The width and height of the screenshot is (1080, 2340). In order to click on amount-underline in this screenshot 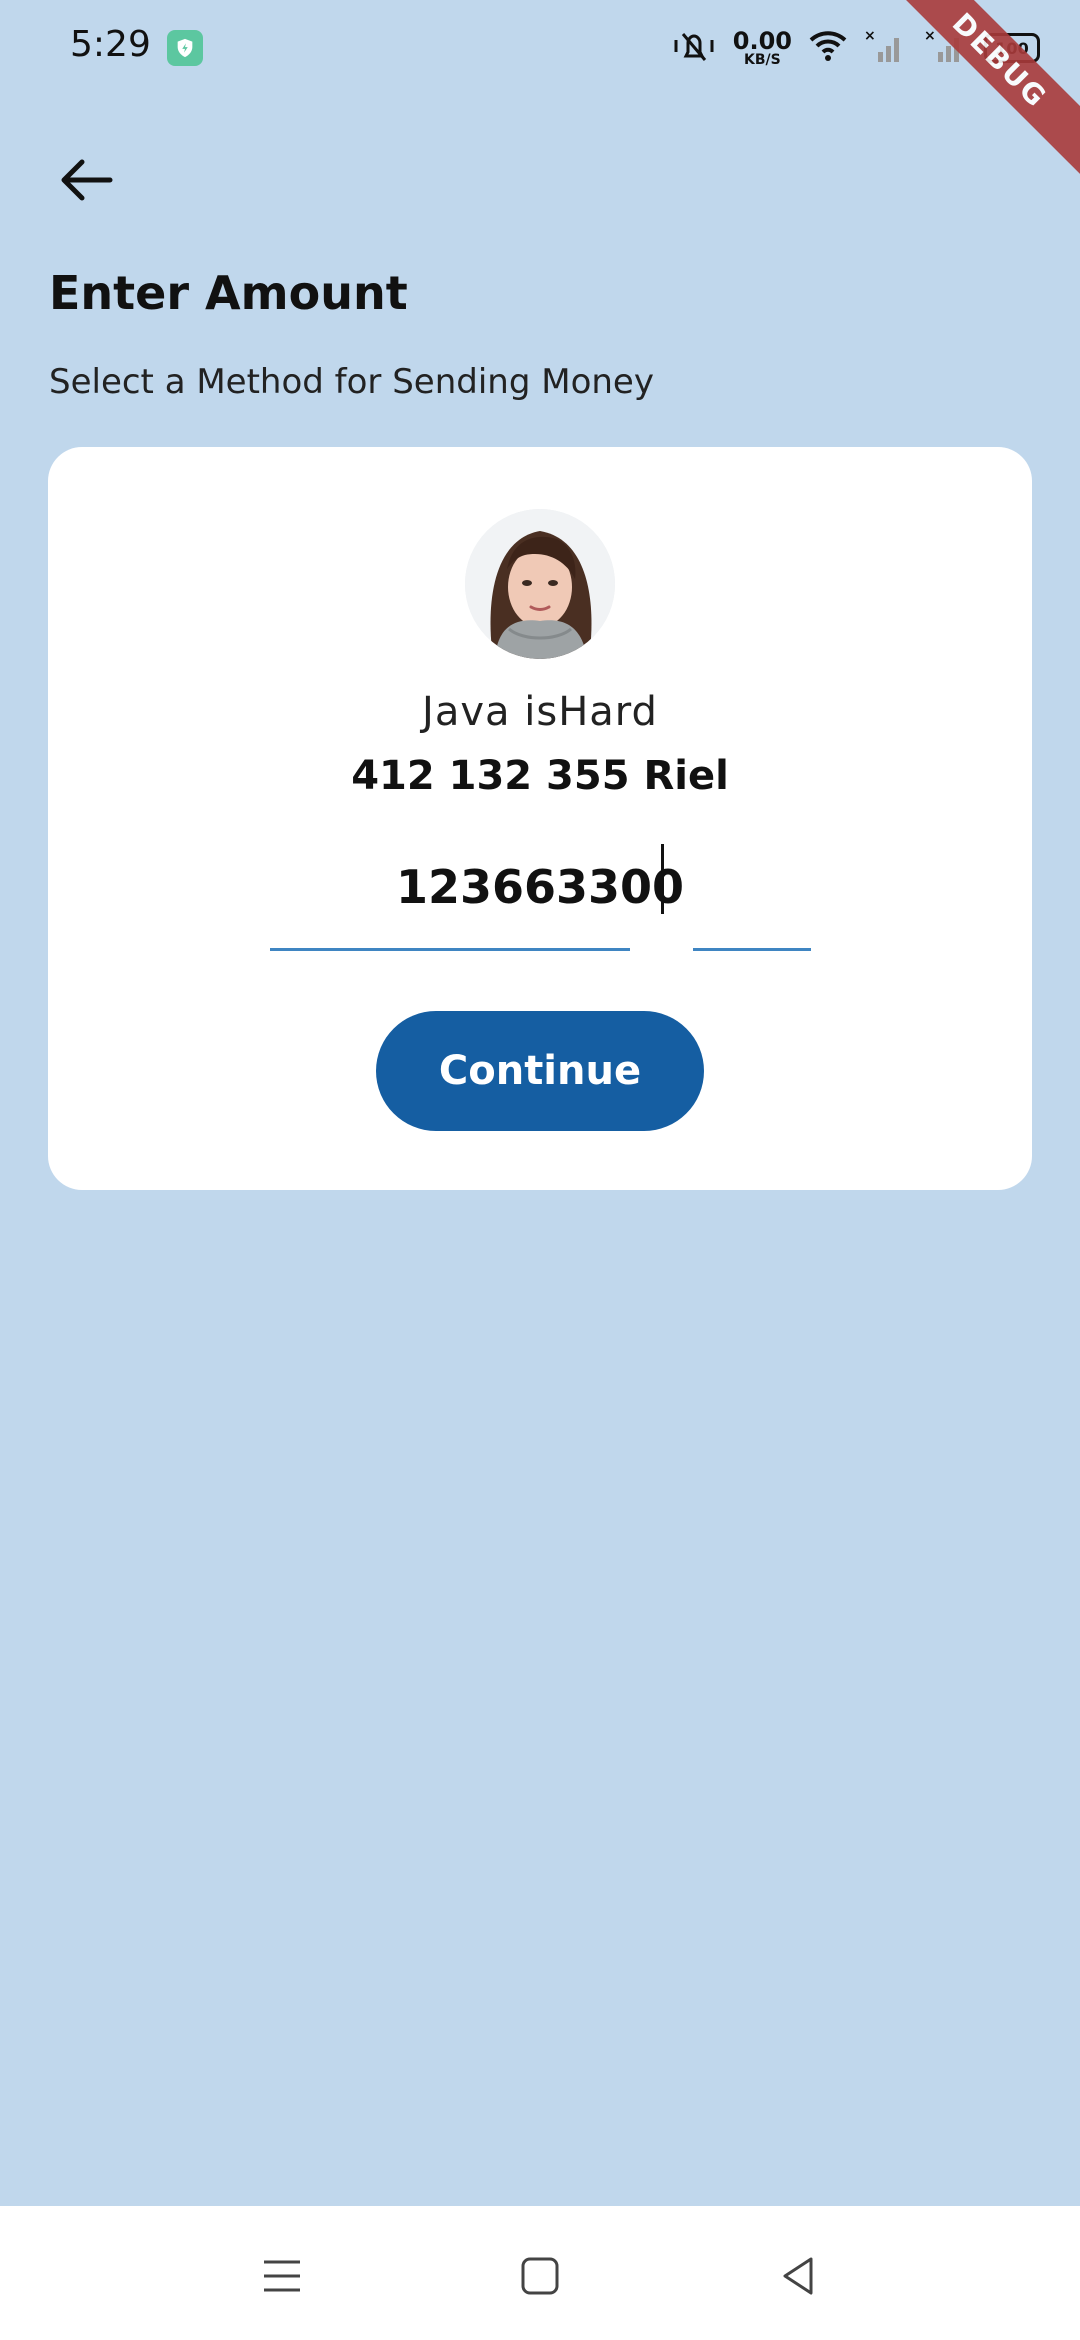, I will do `click(450, 949)`.